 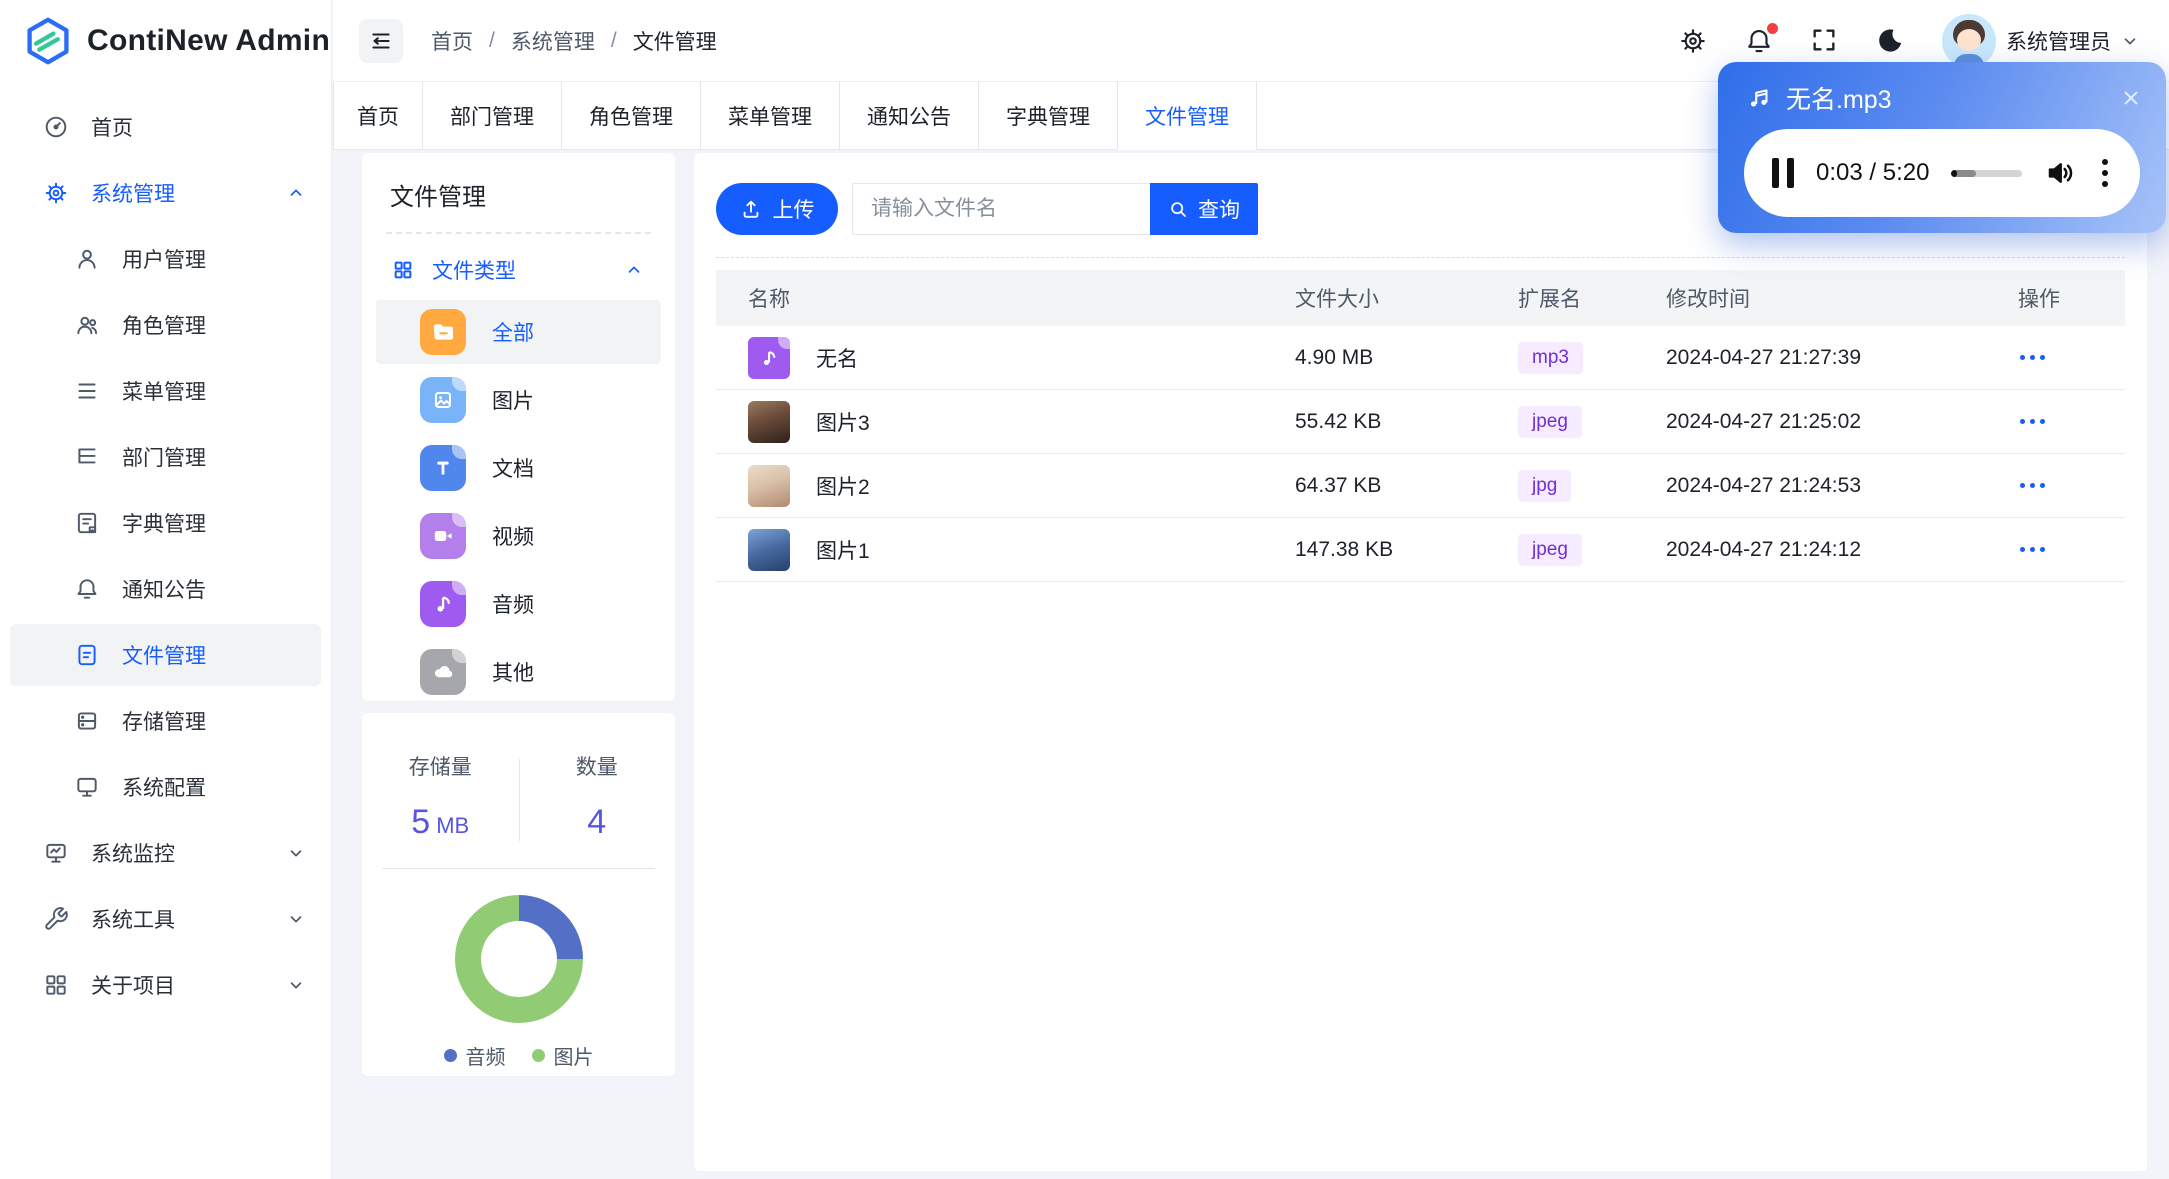 I want to click on music-note-icon, so click(x=1759, y=98).